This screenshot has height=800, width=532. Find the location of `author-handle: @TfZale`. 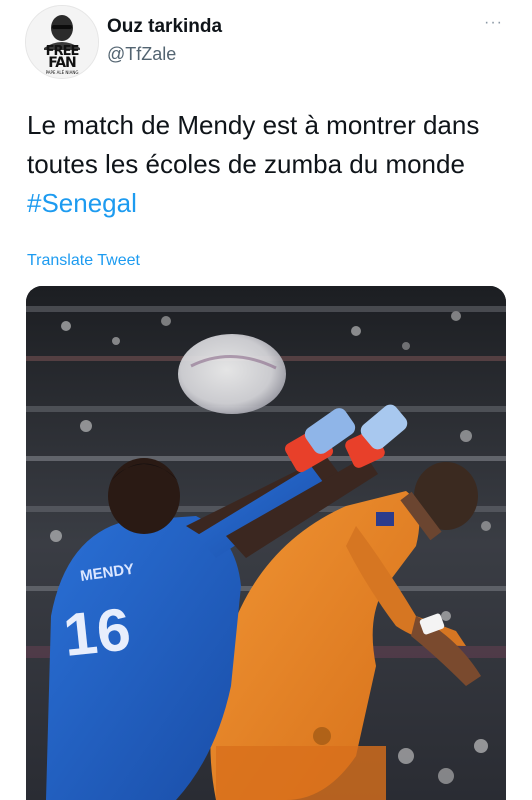

author-handle: @TfZale is located at coordinates (141, 54).